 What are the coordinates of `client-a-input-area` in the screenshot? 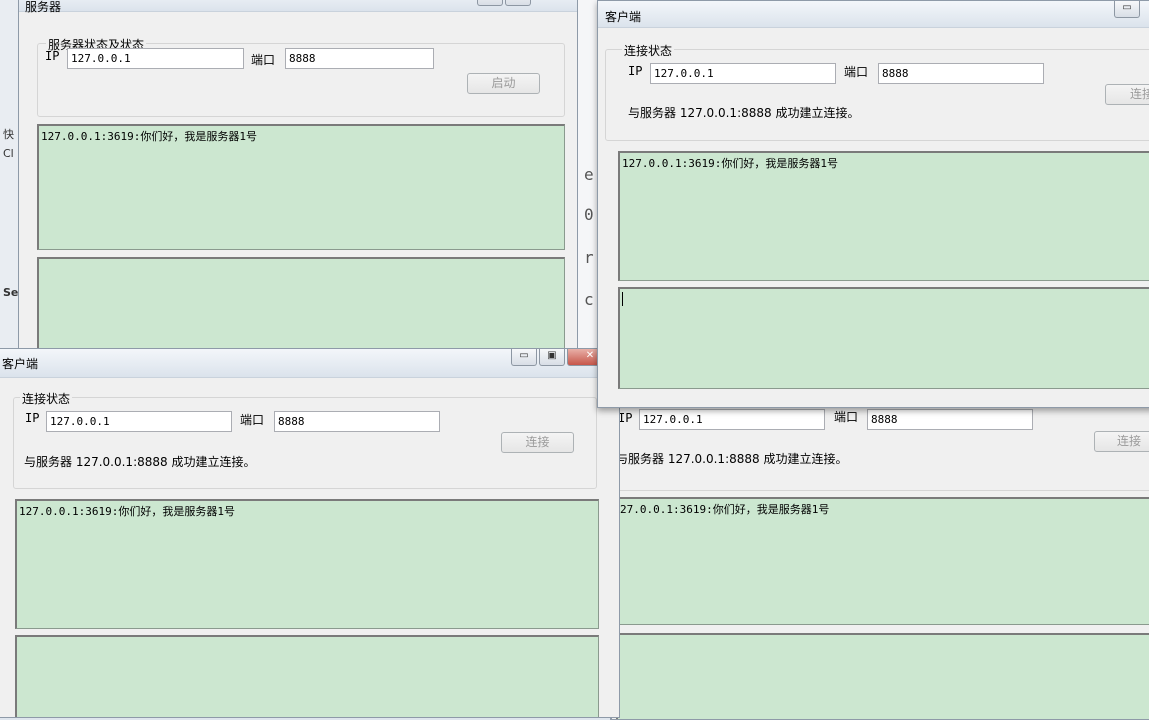 It's located at (883, 338).